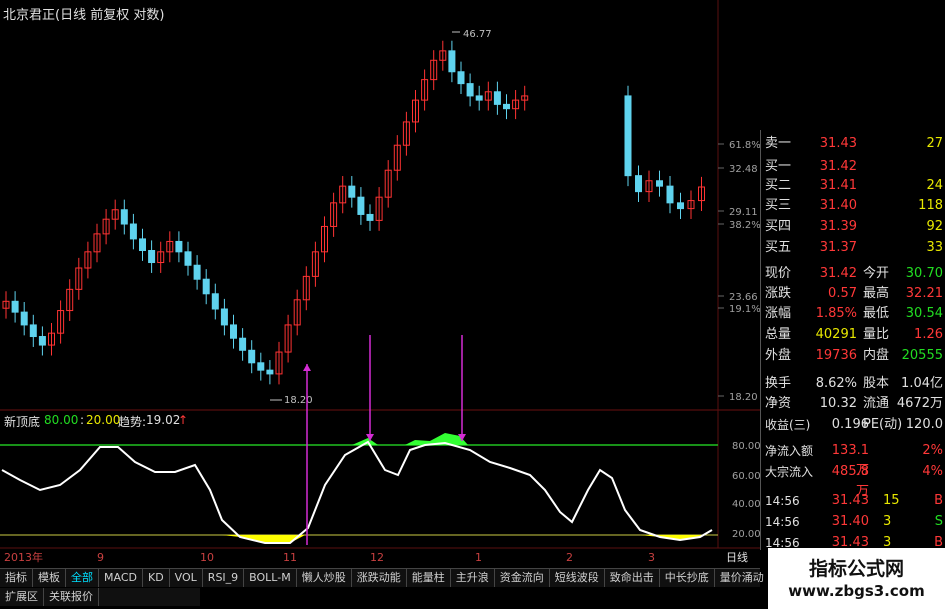  What do you see at coordinates (934, 143) in the screenshot?
I see `quote-value-2: 27` at bounding box center [934, 143].